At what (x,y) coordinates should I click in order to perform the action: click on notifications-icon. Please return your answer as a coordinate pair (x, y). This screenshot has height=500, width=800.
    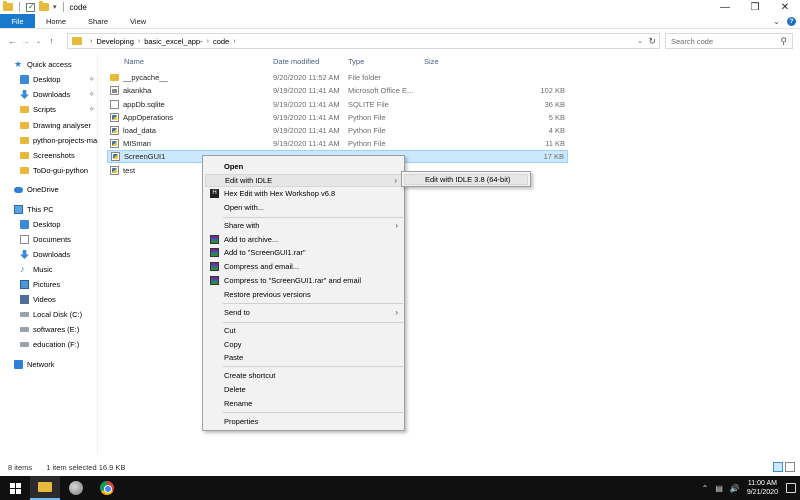
    Looking at the image, I should click on (791, 488).